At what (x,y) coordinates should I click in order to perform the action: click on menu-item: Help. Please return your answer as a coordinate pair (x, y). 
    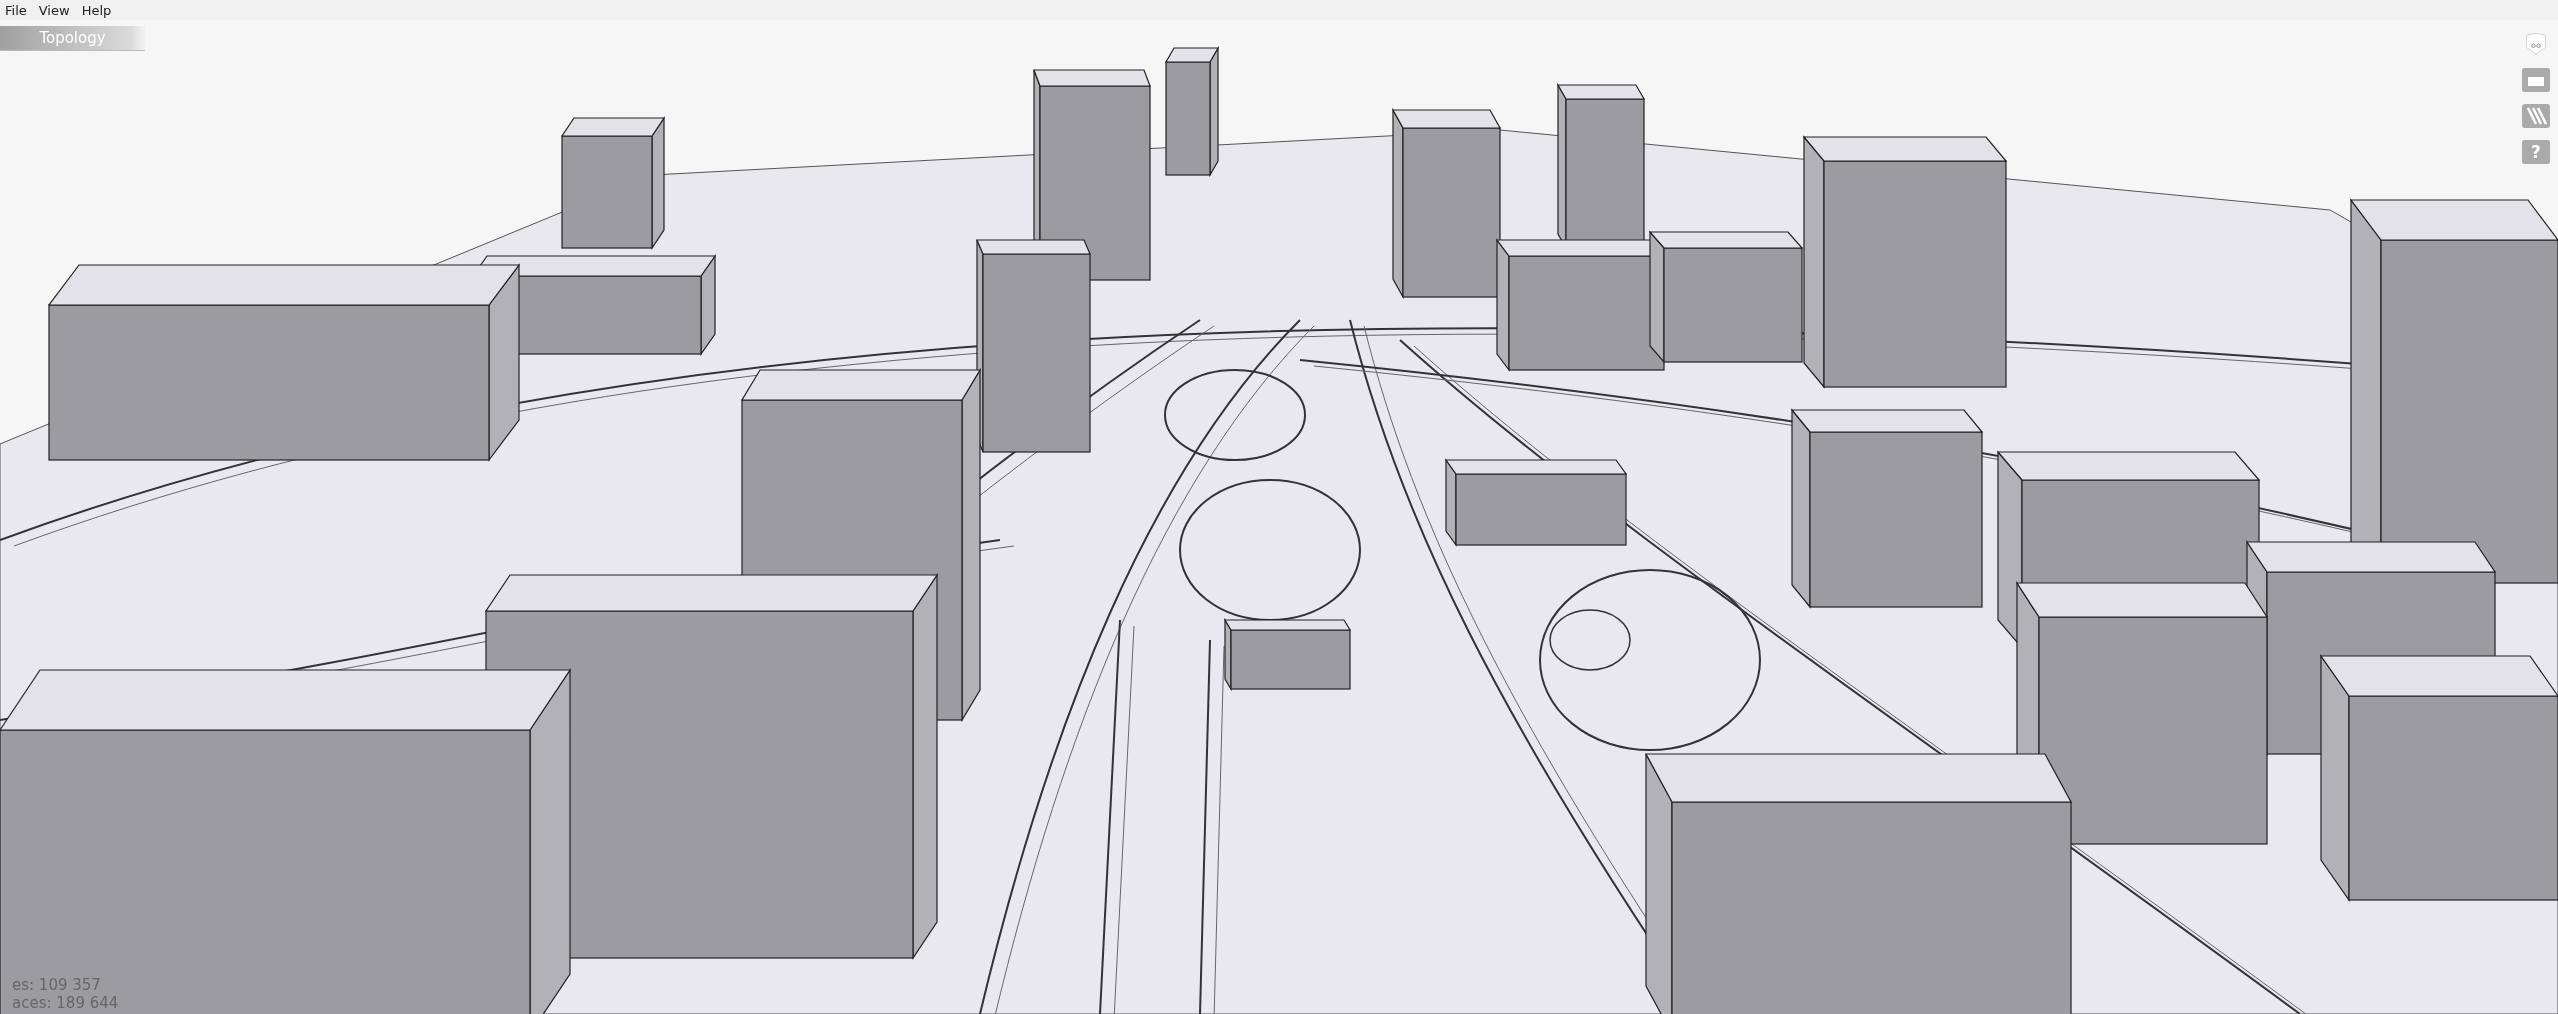
    Looking at the image, I should click on (96, 10).